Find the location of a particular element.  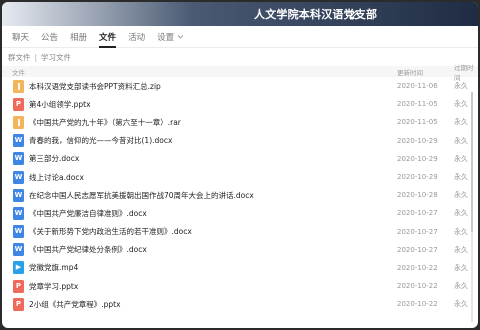

file-row: 本科汉语党支部读书会PPT资料汇总.zip 2020-11-06 永久 is located at coordinates (240, 86).